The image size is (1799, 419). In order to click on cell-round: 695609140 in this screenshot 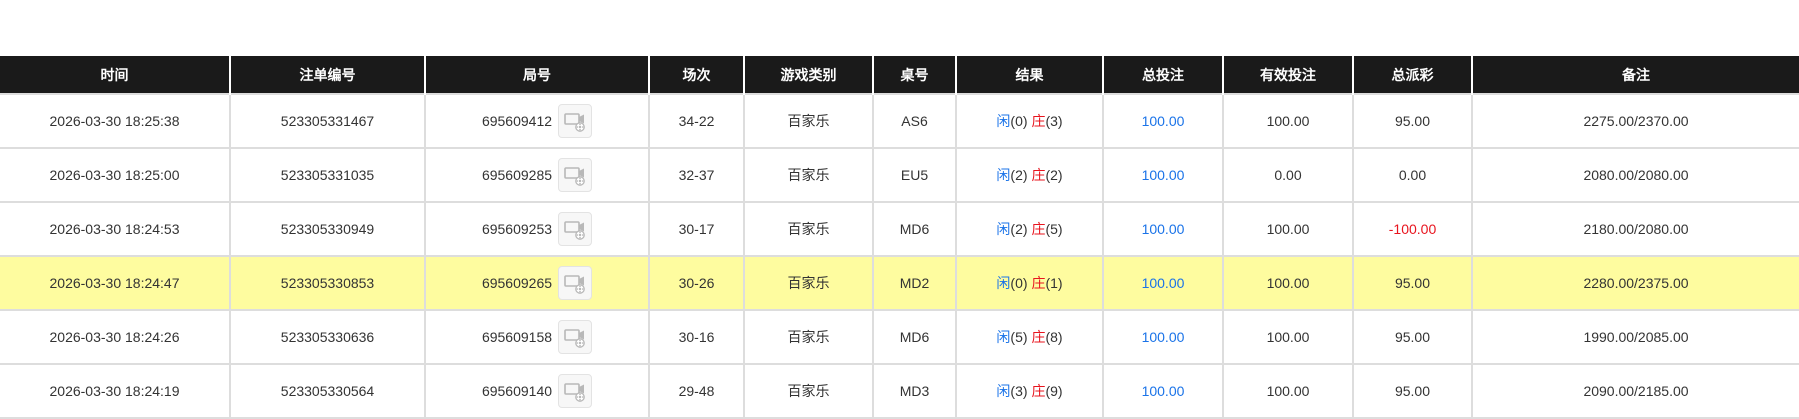, I will do `click(537, 391)`.